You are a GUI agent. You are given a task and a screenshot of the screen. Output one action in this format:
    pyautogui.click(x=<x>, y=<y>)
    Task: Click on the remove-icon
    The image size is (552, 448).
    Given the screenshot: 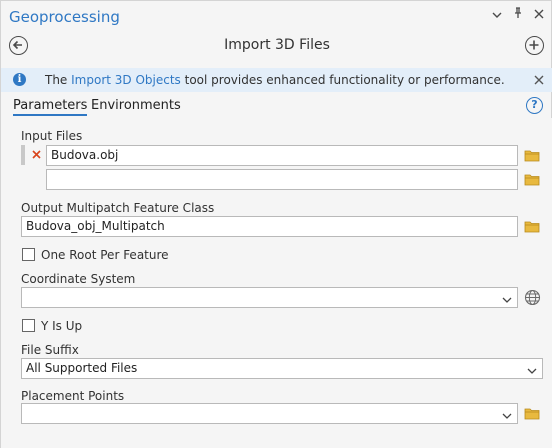 What is the action you would take?
    pyautogui.click(x=36, y=154)
    